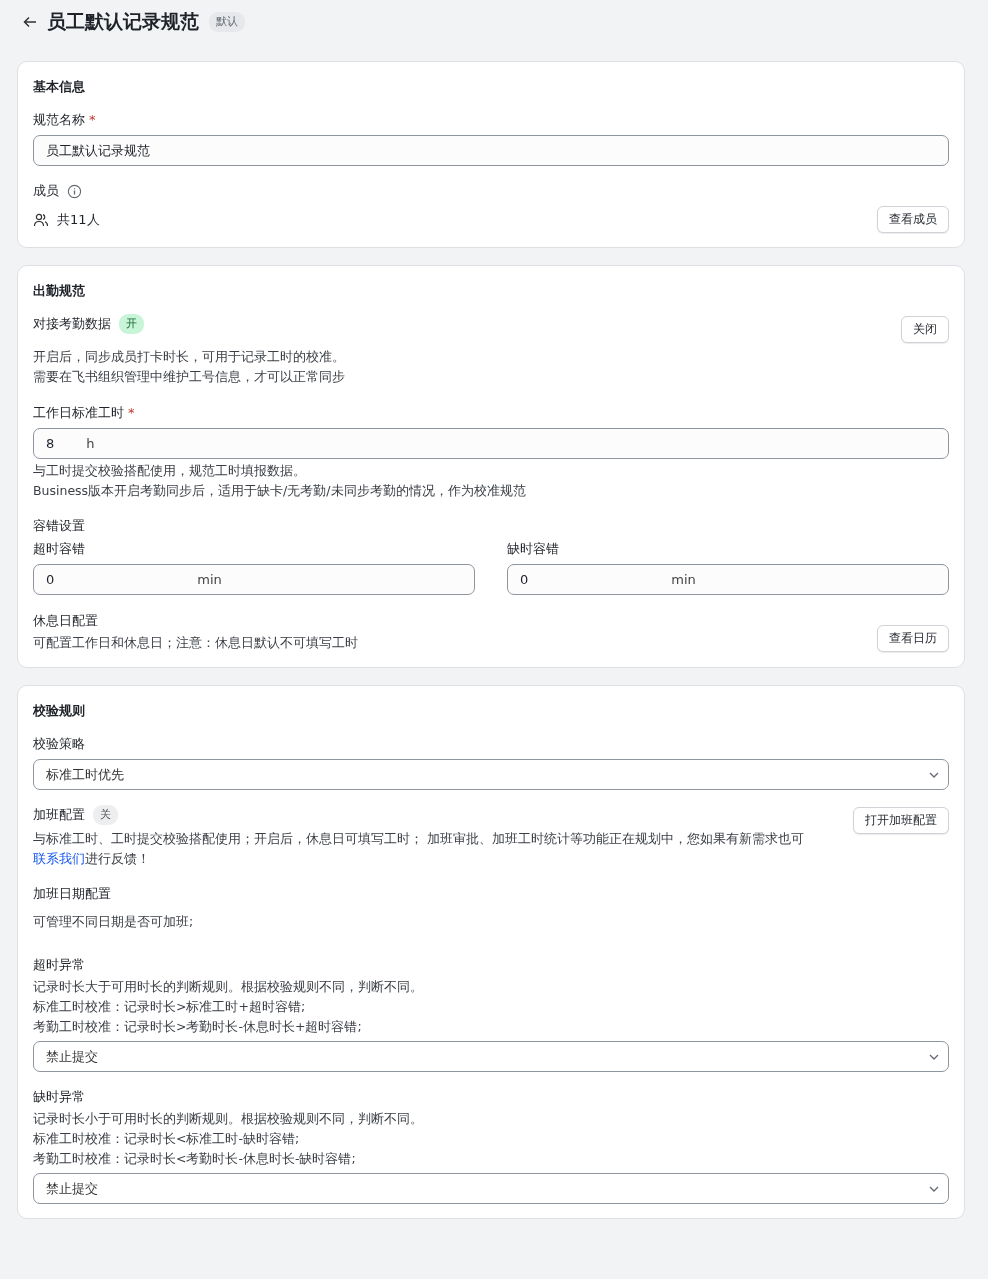 This screenshot has width=988, height=1279. I want to click on description-text: 可管理不同日期是否可加班;, so click(114, 922).